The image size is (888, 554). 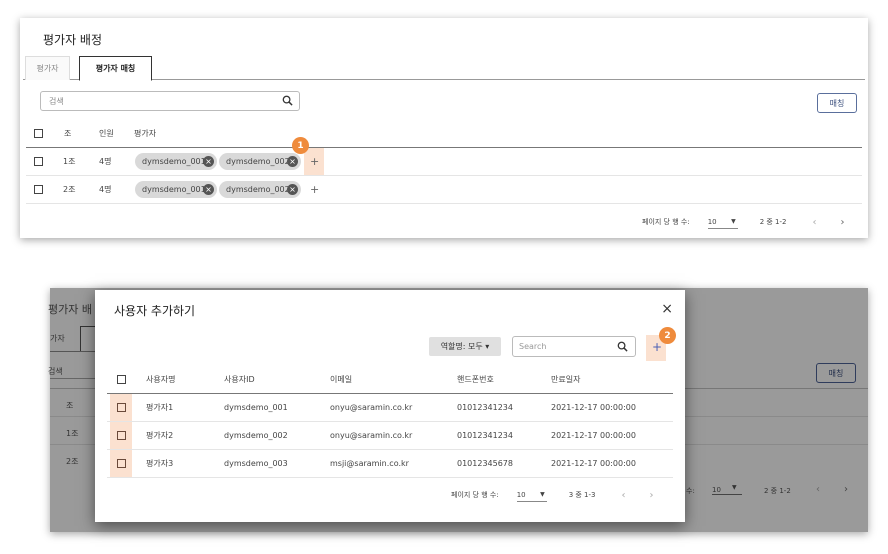 What do you see at coordinates (369, 463) in the screenshot?
I see `email-cell: msji@saramin.co.kr` at bounding box center [369, 463].